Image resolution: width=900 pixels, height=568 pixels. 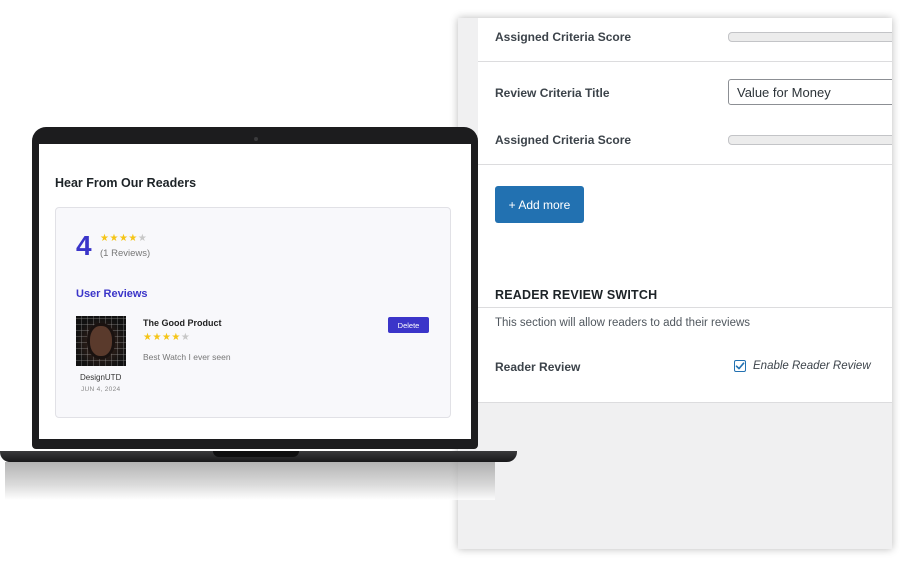 What do you see at coordinates (187, 357) in the screenshot?
I see `review-text: Best Watch I ever seen` at bounding box center [187, 357].